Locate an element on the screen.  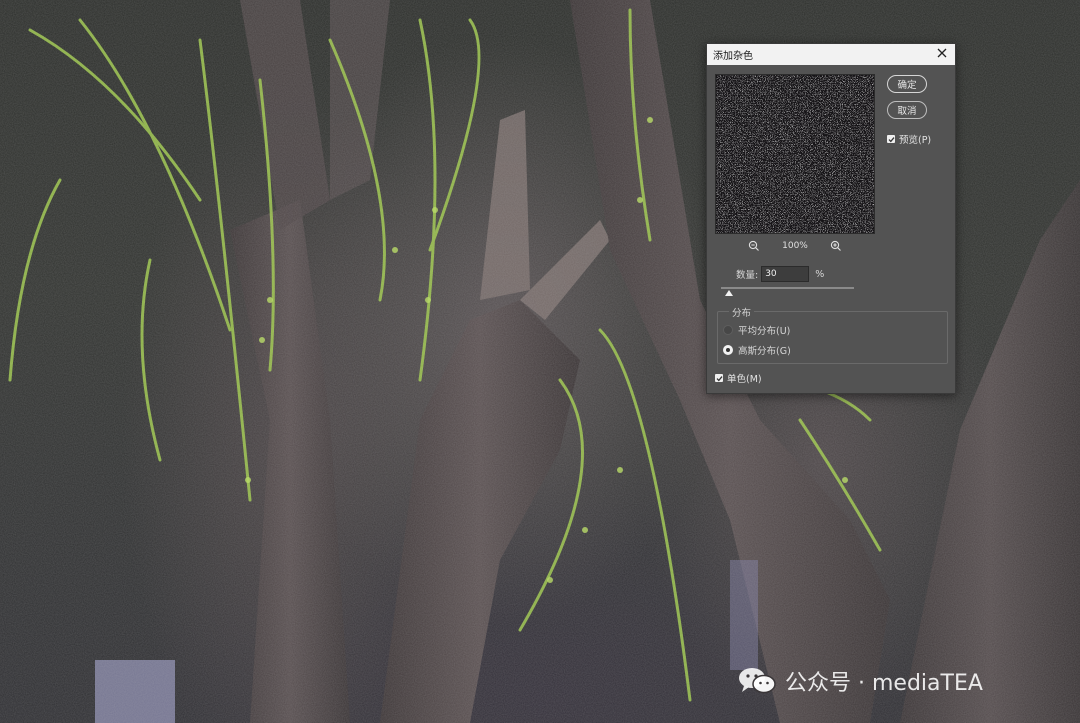
cancel-button: 取消 is located at coordinates (907, 110).